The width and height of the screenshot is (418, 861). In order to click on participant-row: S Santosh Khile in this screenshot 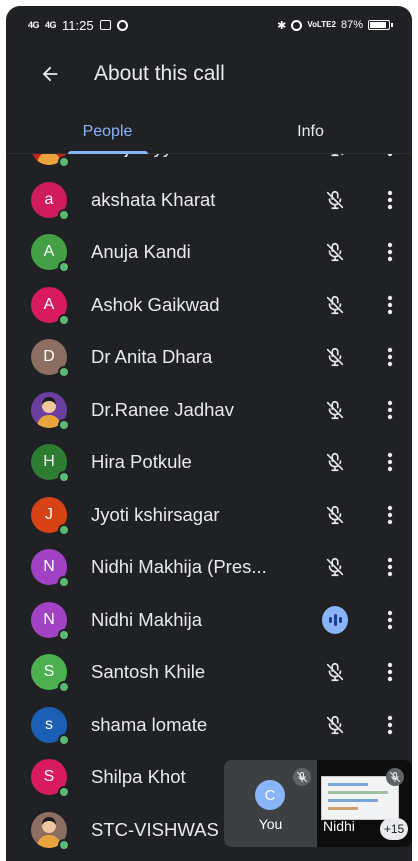, I will do `click(209, 672)`.